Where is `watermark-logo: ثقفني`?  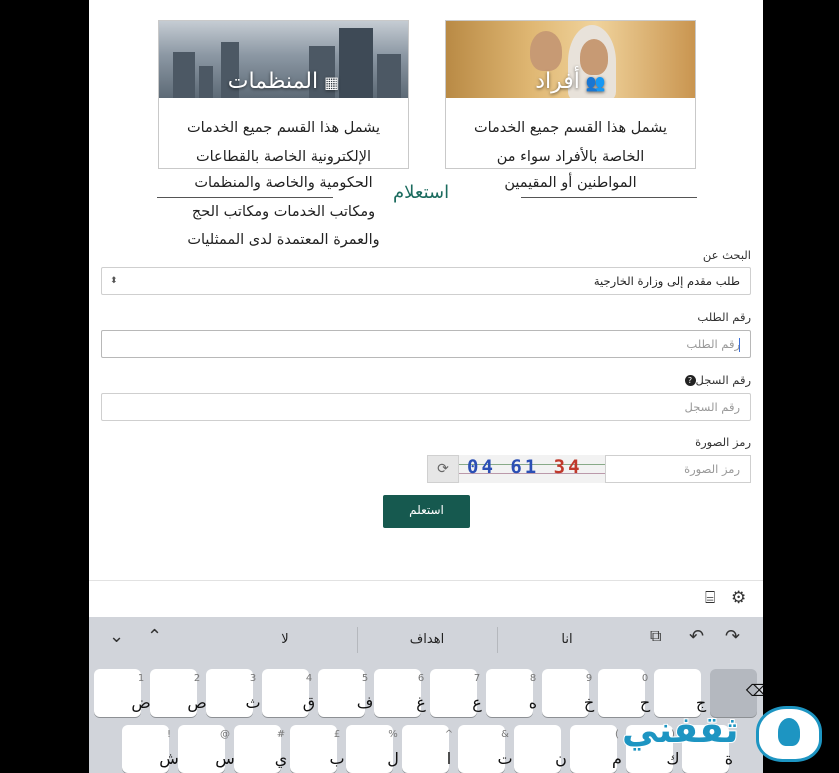
watermark-logo: ثقفني is located at coordinates (724, 735).